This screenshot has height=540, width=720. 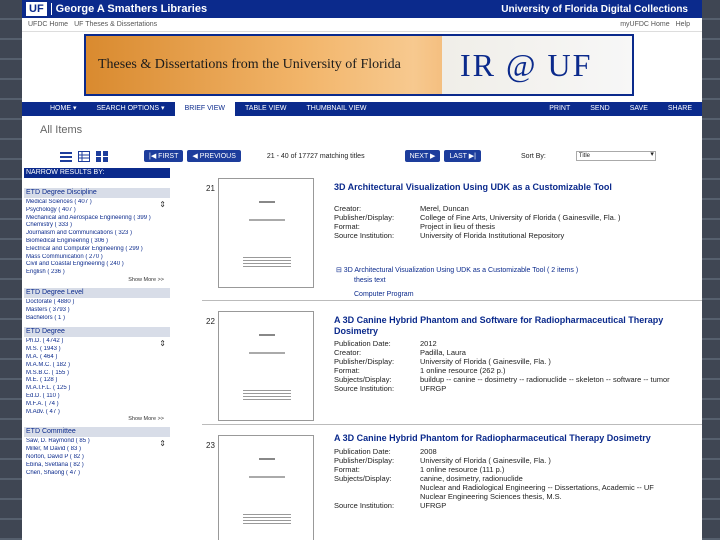 I want to click on help-link: Help, so click(x=683, y=24).